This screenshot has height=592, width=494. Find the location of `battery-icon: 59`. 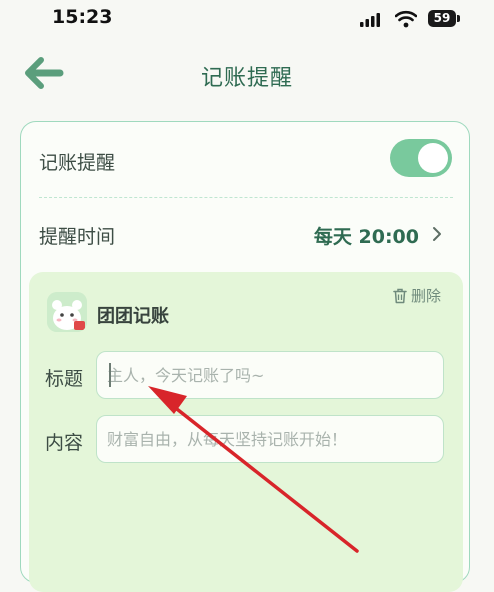

battery-icon: 59 is located at coordinates (444, 18).